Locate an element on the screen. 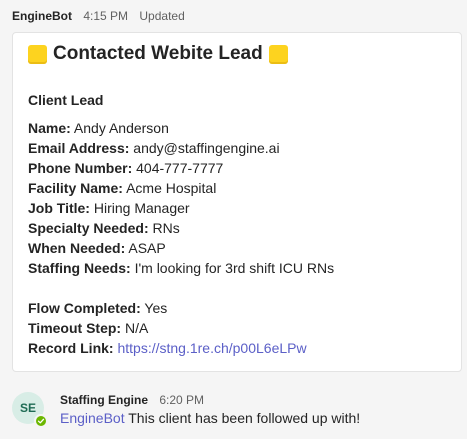  message-header: EngineBot 4:15 PM Updated is located at coordinates (98, 16).